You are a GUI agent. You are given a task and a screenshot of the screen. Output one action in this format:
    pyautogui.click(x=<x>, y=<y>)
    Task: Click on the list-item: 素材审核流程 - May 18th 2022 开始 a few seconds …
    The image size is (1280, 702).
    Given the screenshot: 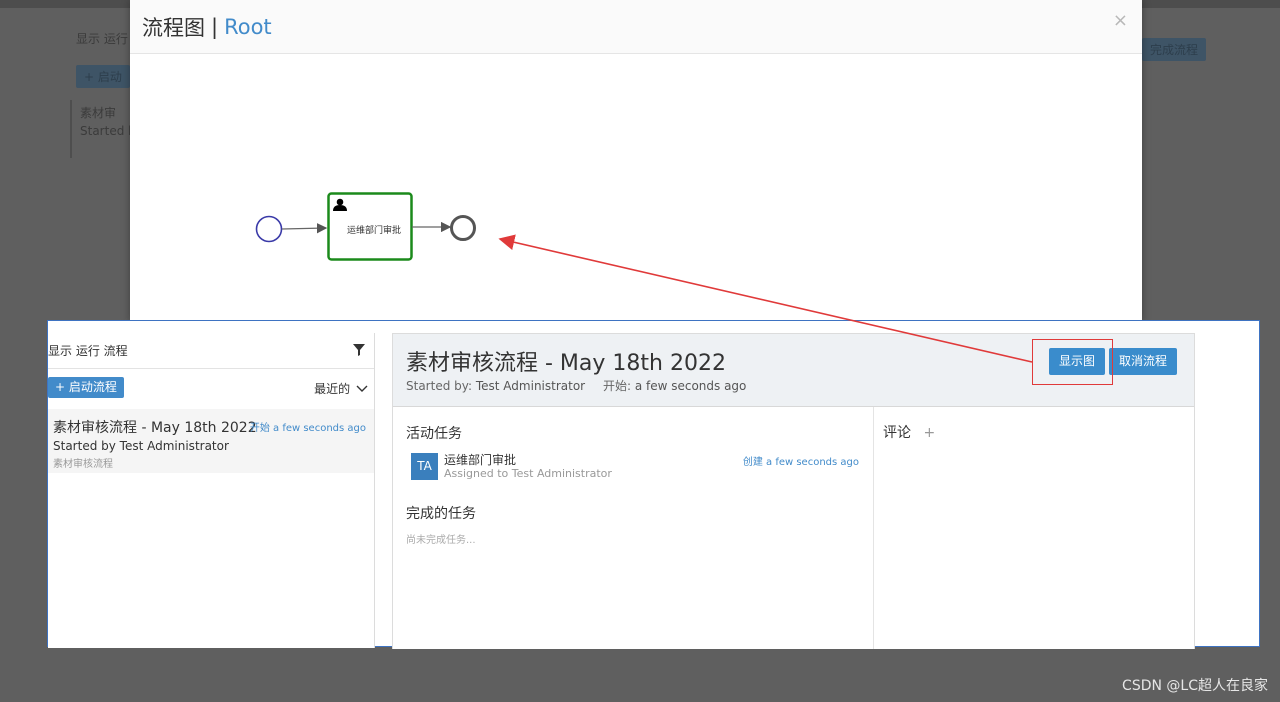 What is the action you would take?
    pyautogui.click(x=211, y=441)
    